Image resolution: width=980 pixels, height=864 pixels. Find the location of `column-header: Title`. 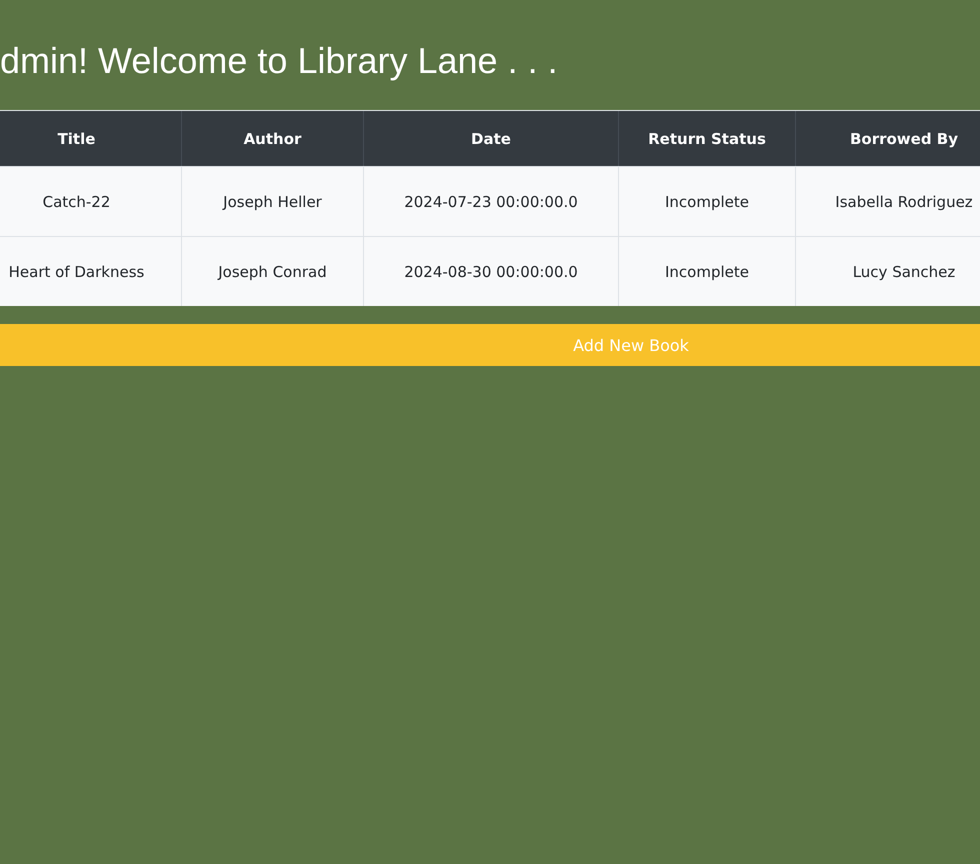

column-header: Title is located at coordinates (91, 138).